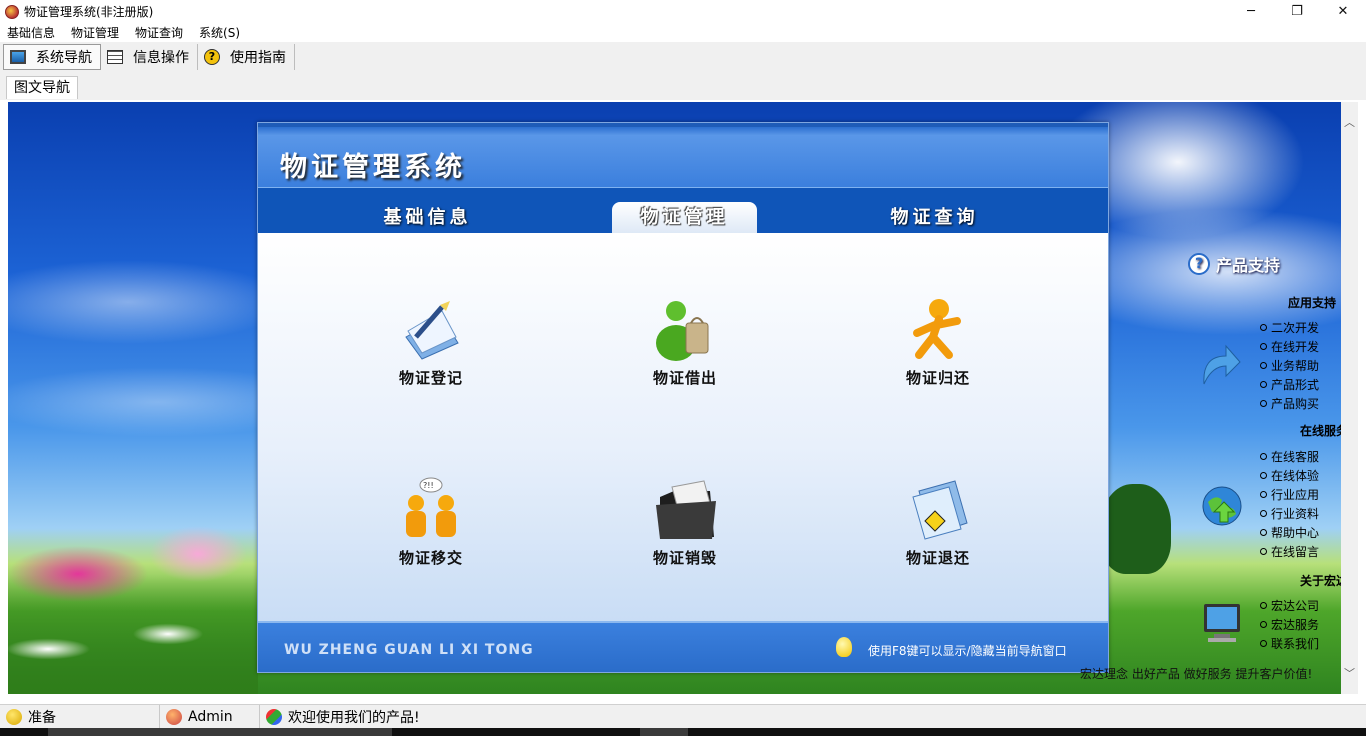  I want to click on tree-decoration, so click(1136, 529).